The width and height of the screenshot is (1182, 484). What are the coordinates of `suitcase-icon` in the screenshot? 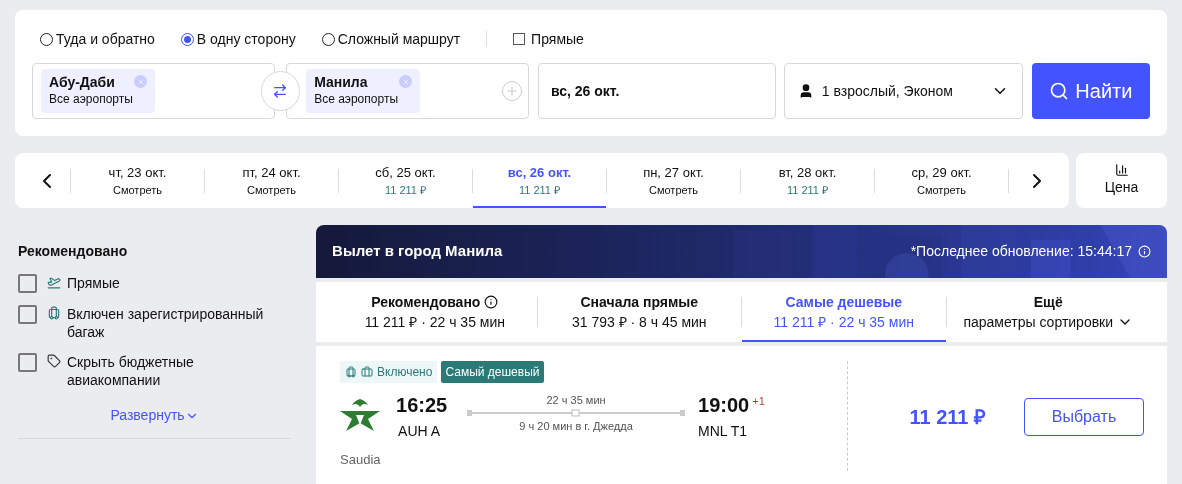 It's located at (367, 372).